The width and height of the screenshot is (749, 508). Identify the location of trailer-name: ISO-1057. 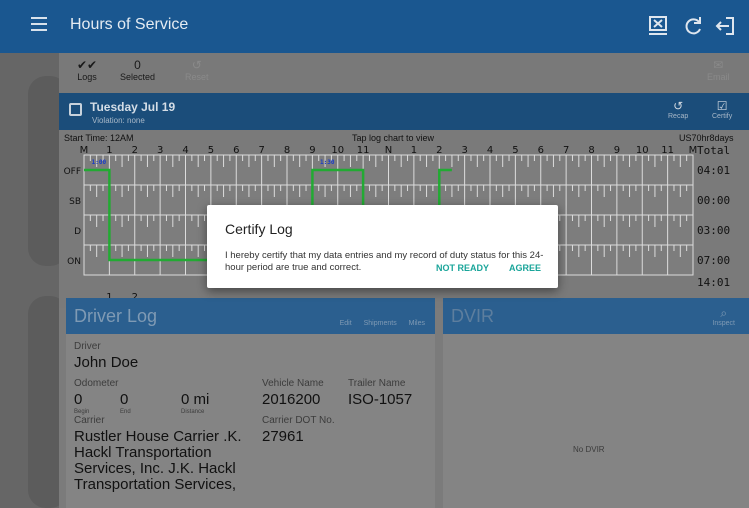
(380, 399).